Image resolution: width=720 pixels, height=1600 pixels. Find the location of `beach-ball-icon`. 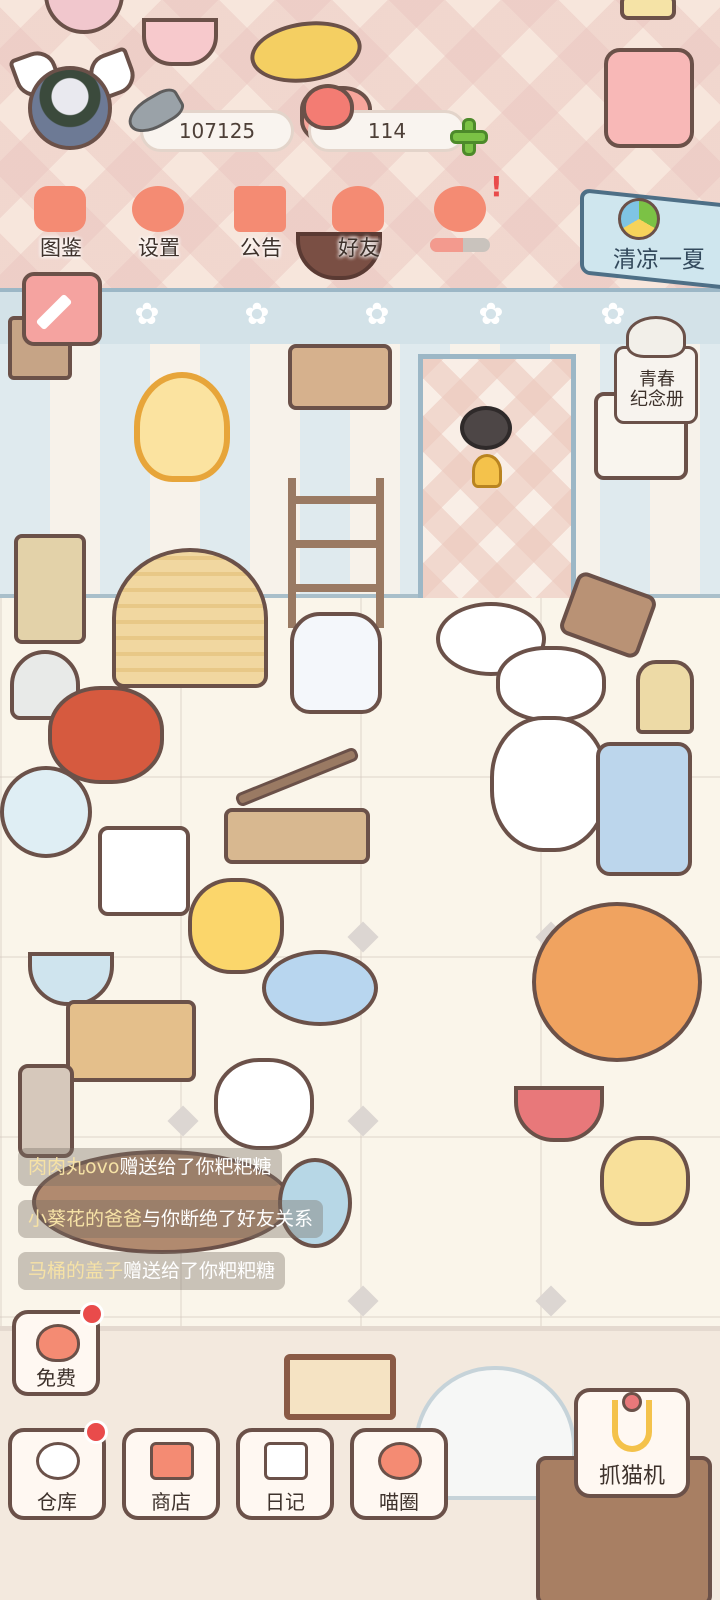

beach-ball-icon is located at coordinates (639, 219).